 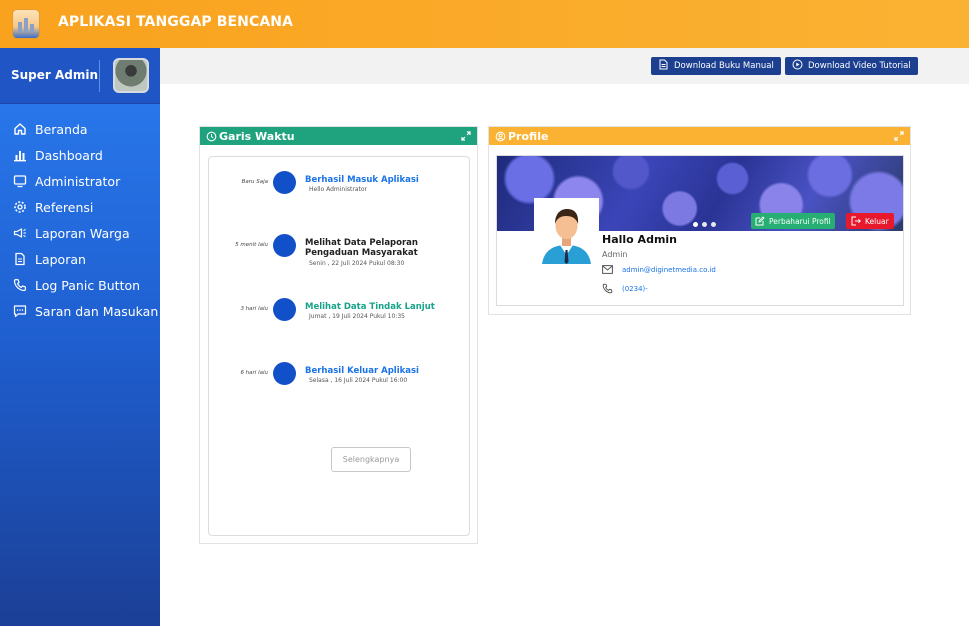 What do you see at coordinates (64, 207) in the screenshot?
I see `sidebar-item-label: Referensi` at bounding box center [64, 207].